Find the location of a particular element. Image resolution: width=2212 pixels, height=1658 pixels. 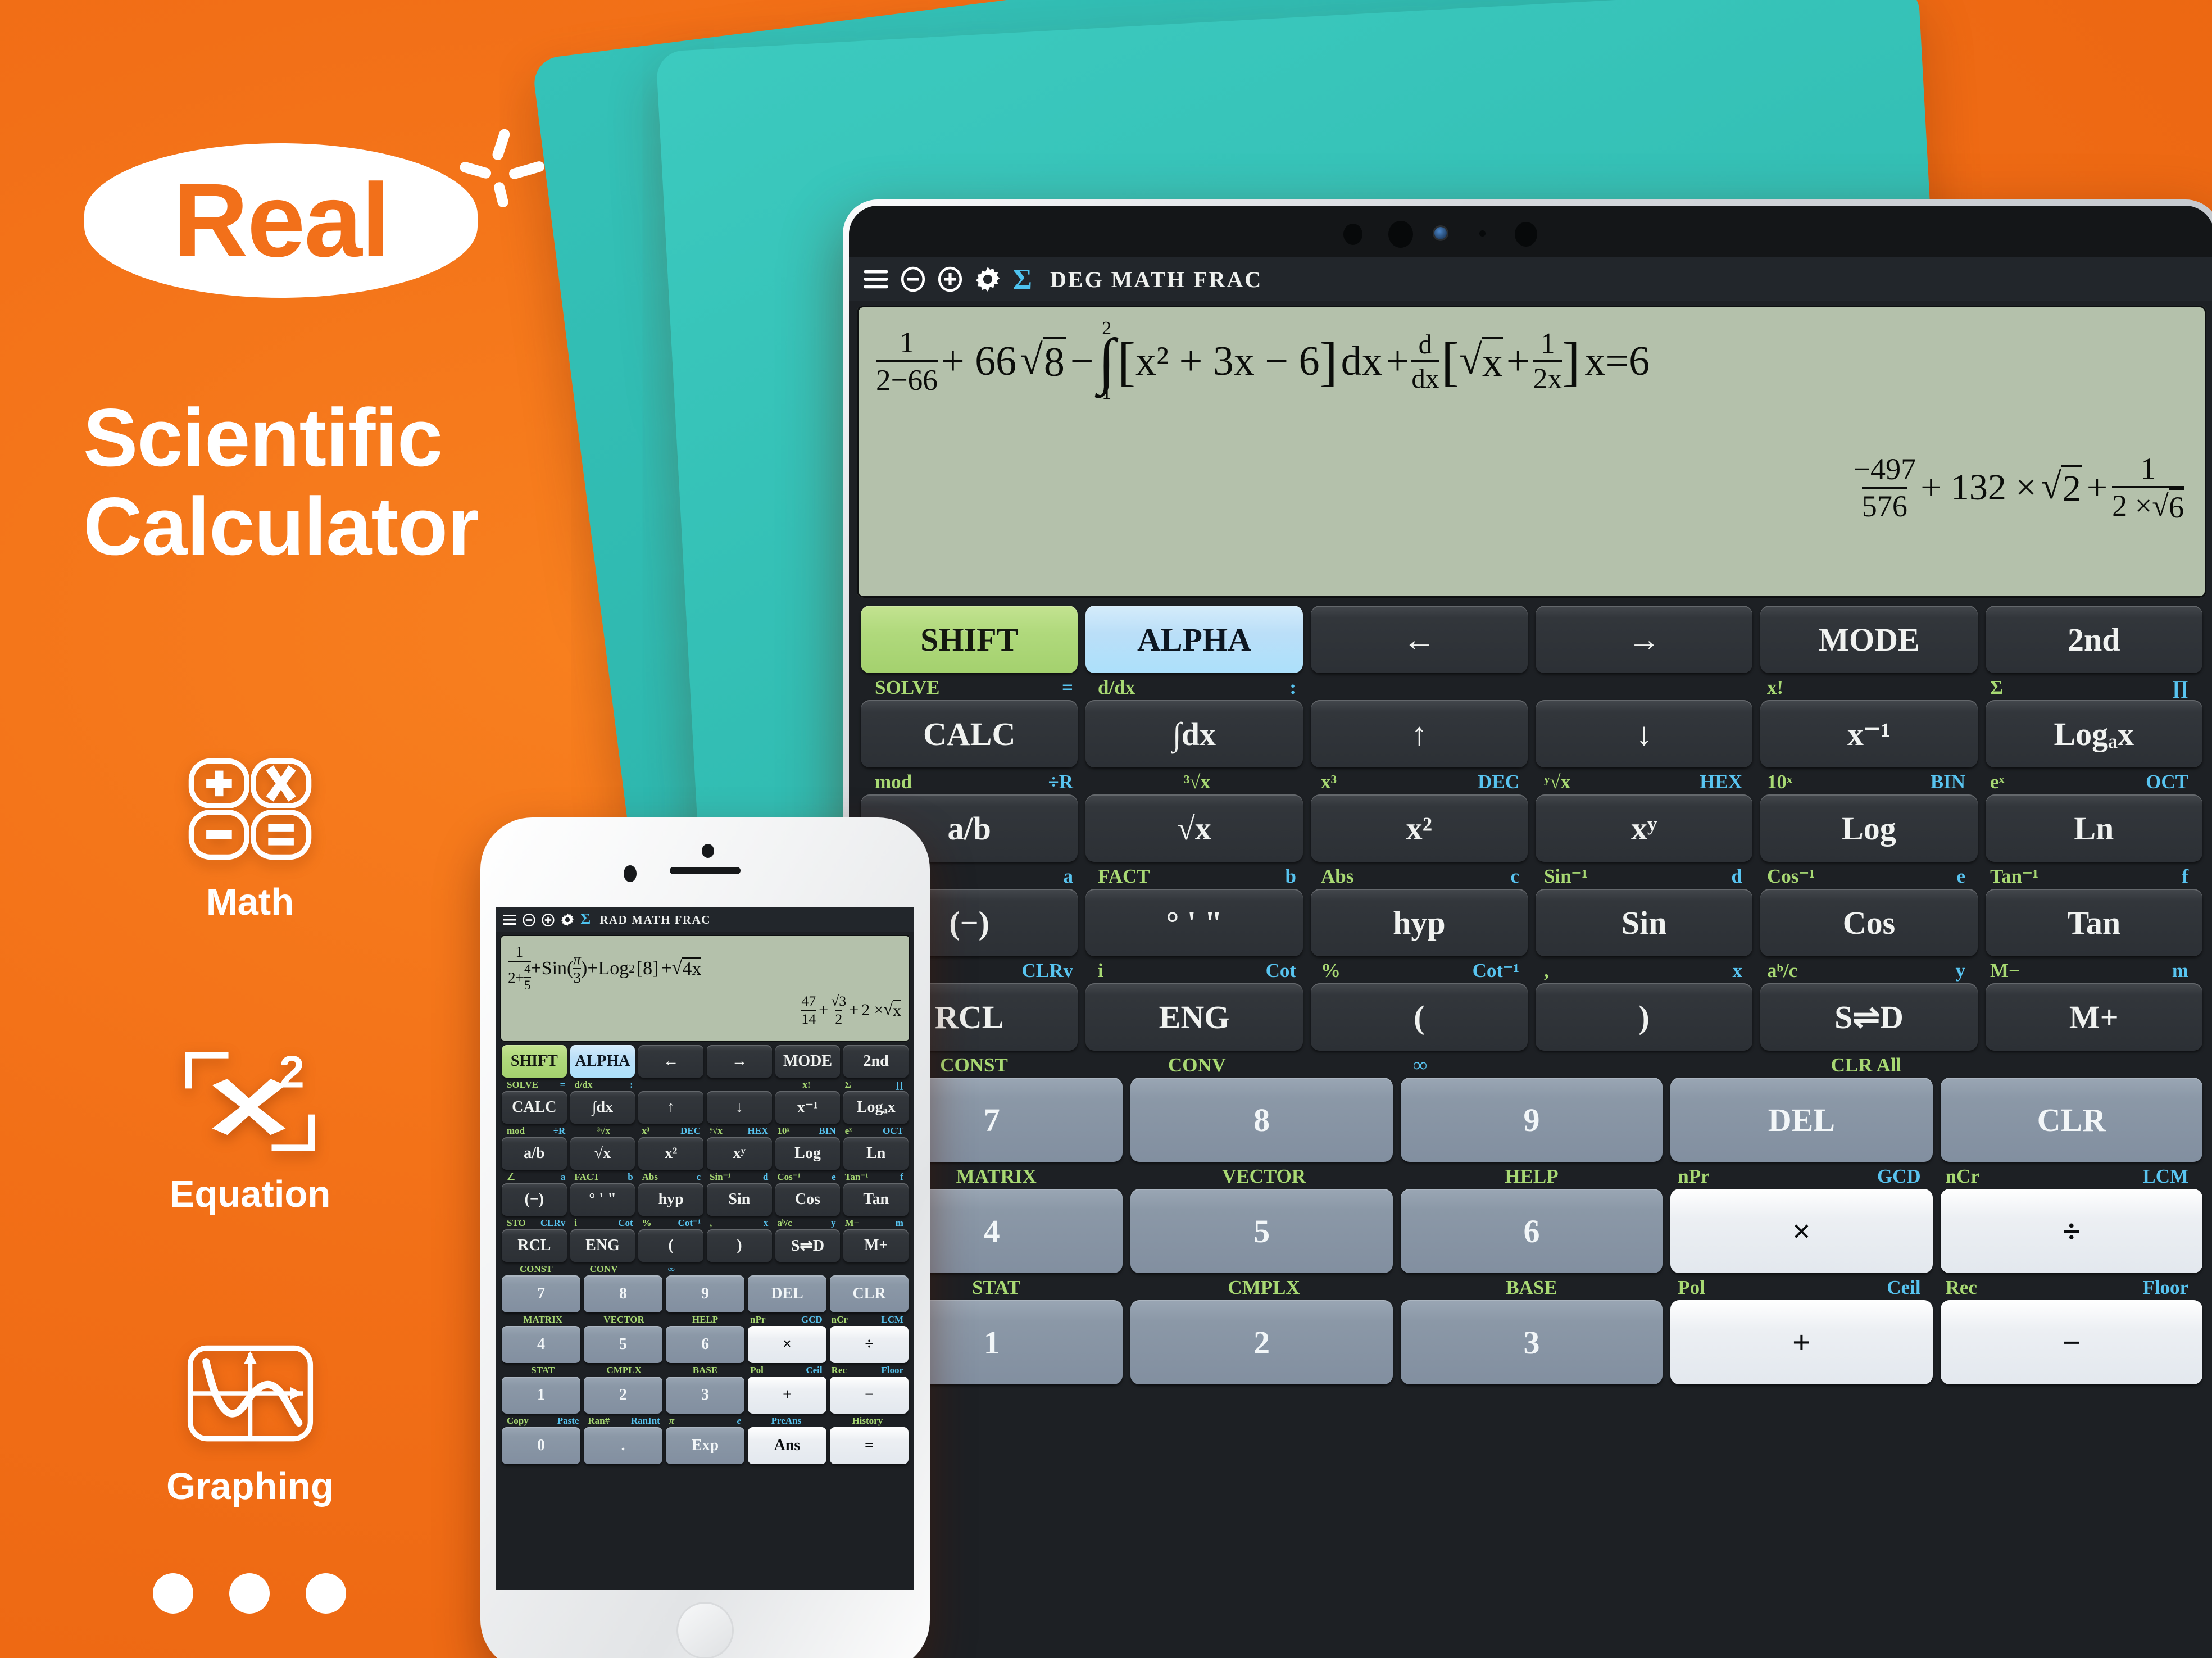

key-7: 7 is located at coordinates (541, 1293).